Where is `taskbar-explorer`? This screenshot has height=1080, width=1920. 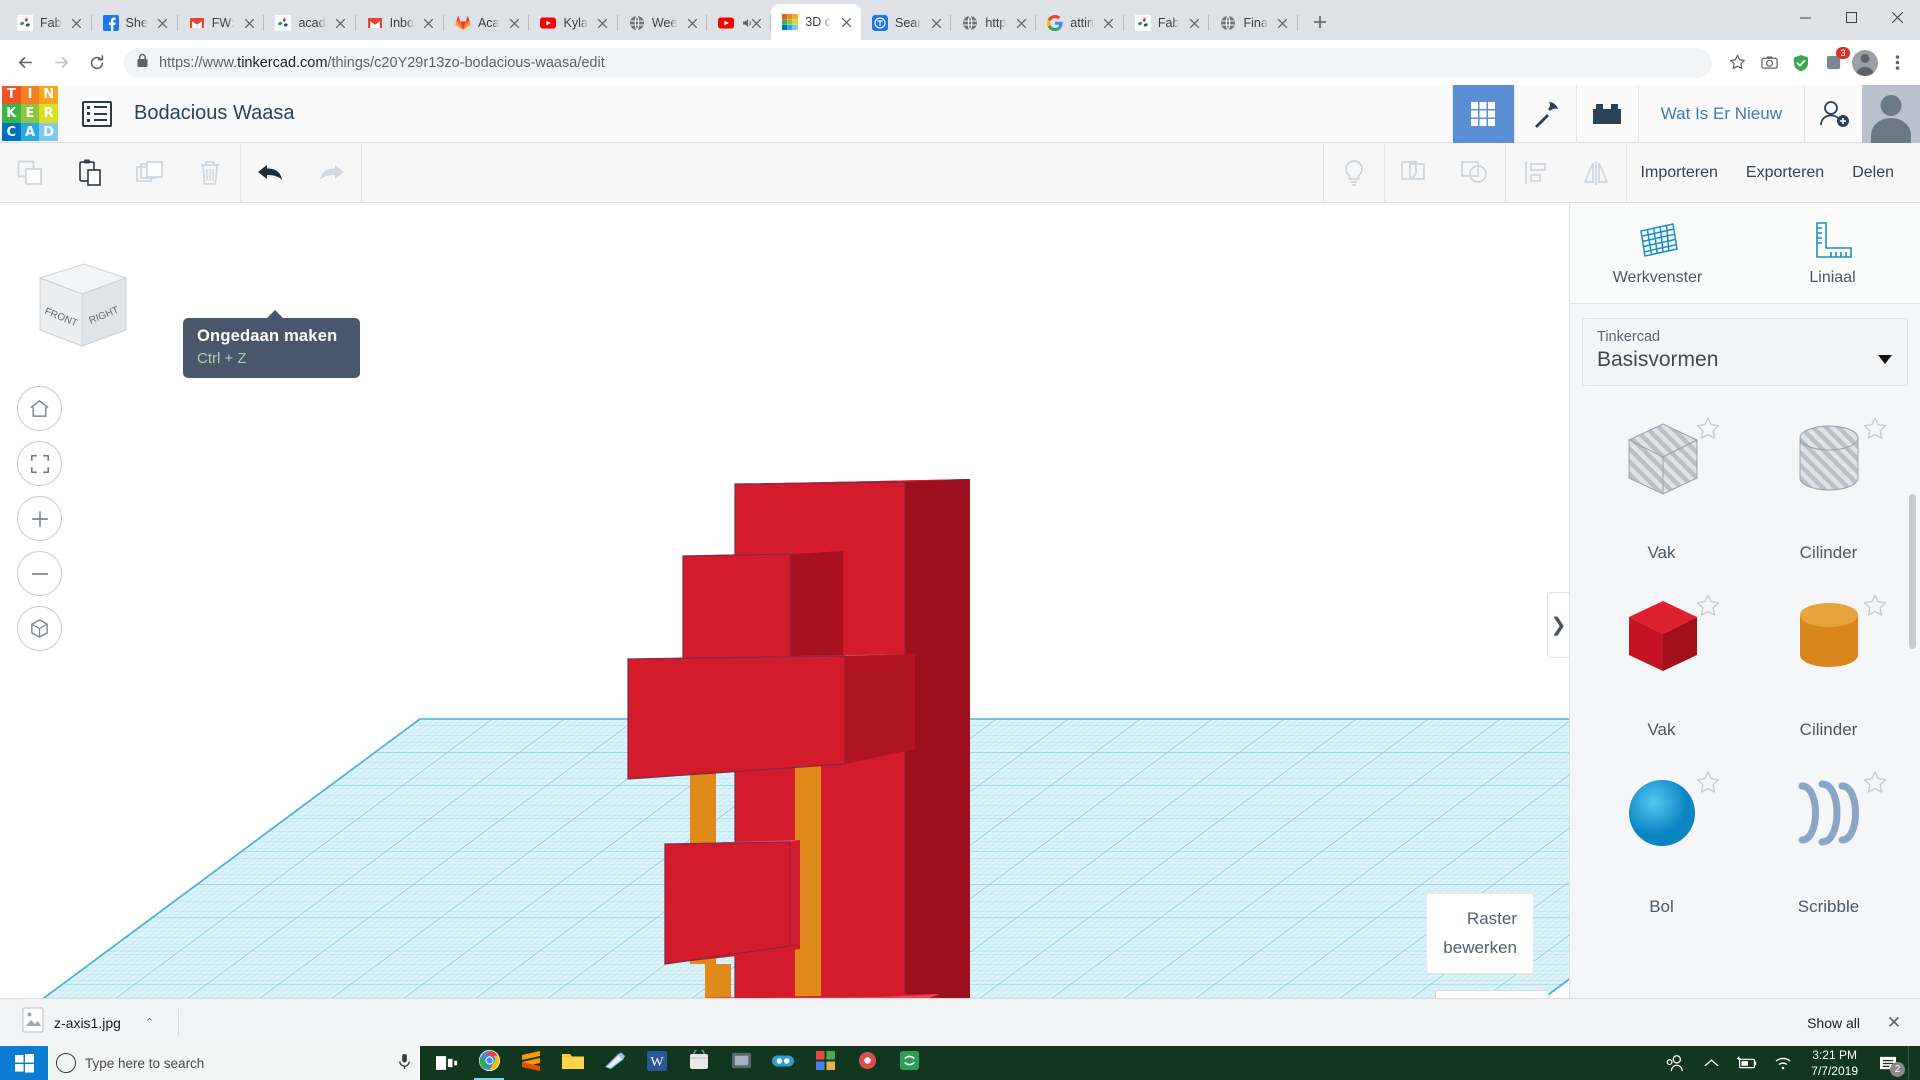
taskbar-explorer is located at coordinates (573, 1063).